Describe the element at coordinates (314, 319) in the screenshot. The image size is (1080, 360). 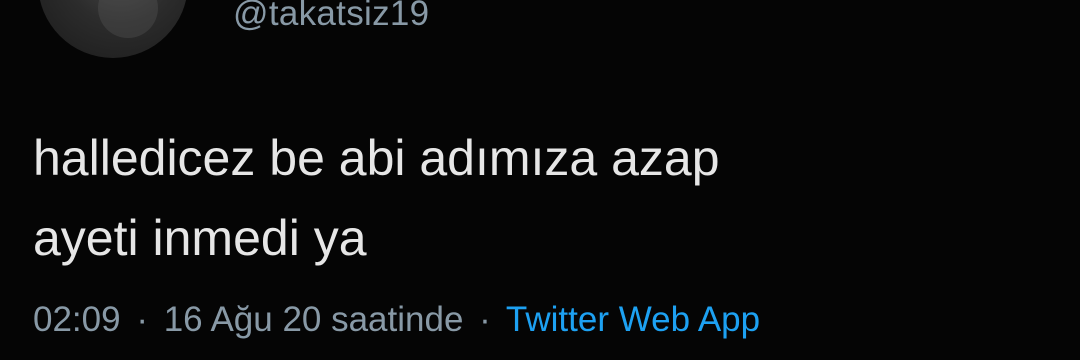
I see `tweet-date: 16 Ağu 20 saatinde` at that location.